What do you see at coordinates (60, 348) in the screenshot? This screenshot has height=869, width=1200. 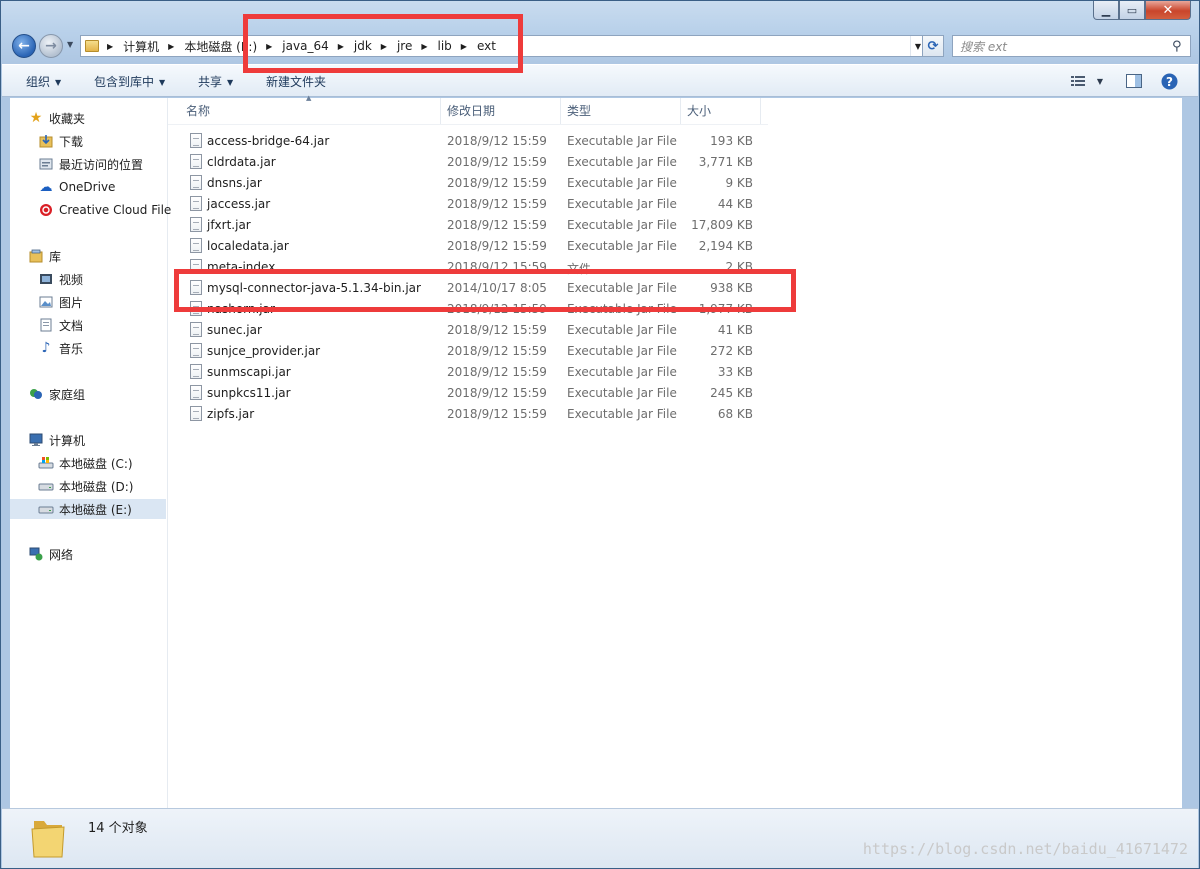 I see `nav-music: ♪ 音乐` at bounding box center [60, 348].